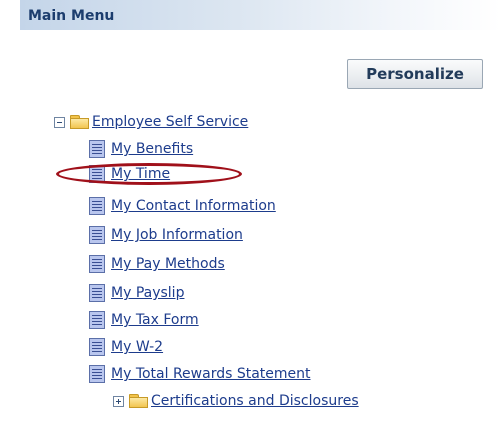 The width and height of the screenshot is (501, 425). I want to click on tree-item-my-pay-methods: My Pay Methods, so click(157, 264).